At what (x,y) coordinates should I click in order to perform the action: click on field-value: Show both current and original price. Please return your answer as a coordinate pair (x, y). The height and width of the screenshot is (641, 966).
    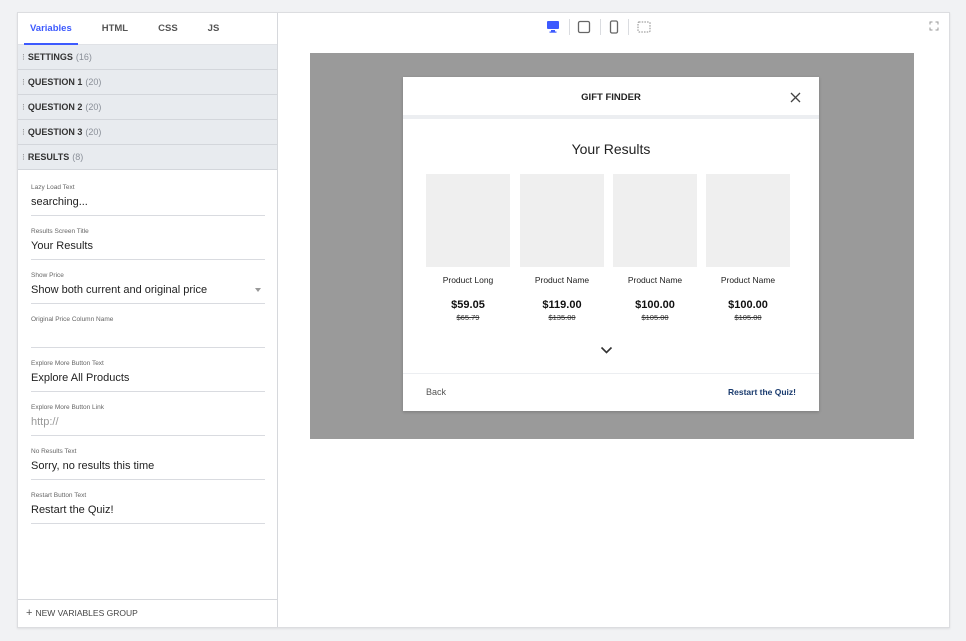
    Looking at the image, I should click on (148, 290).